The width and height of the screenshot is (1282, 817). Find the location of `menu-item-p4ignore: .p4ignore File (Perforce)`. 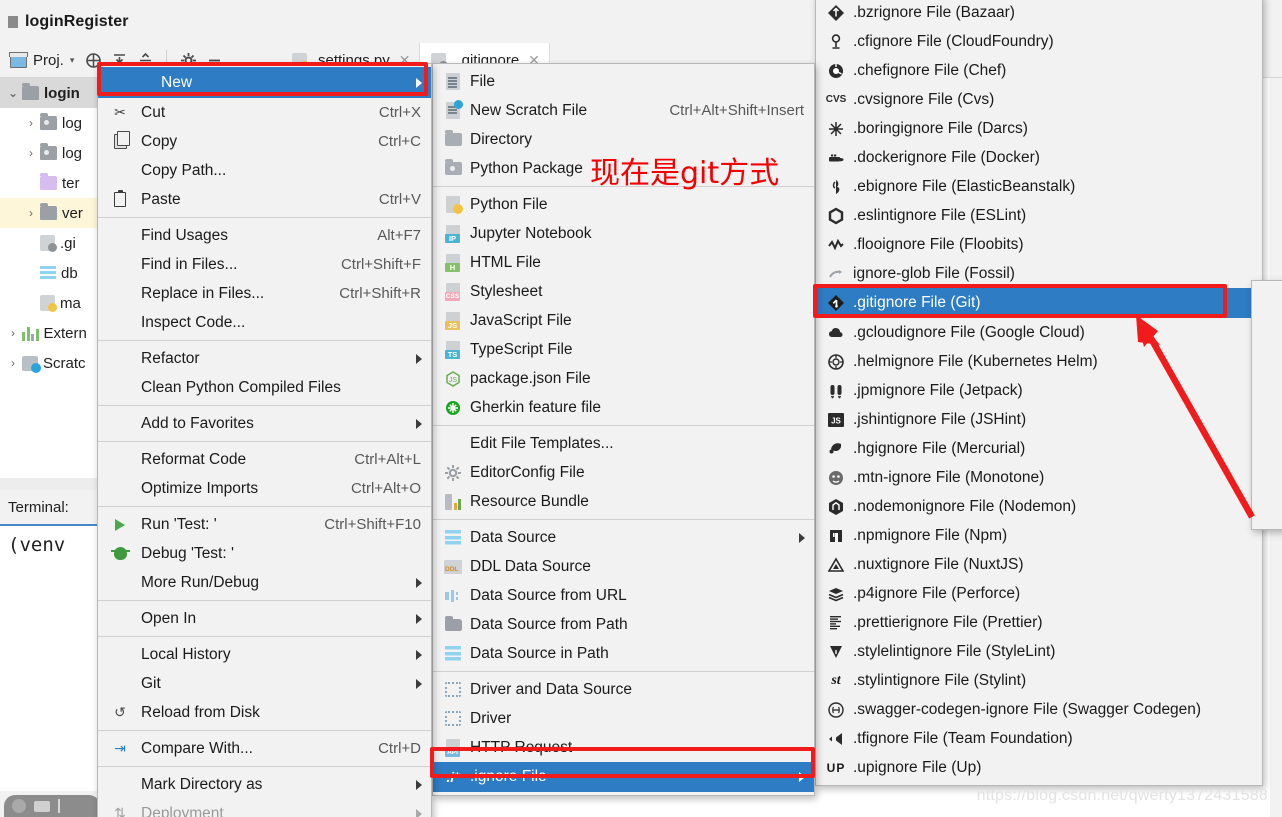

menu-item-p4ignore: .p4ignore File (Perforce) is located at coordinates (1039, 593).